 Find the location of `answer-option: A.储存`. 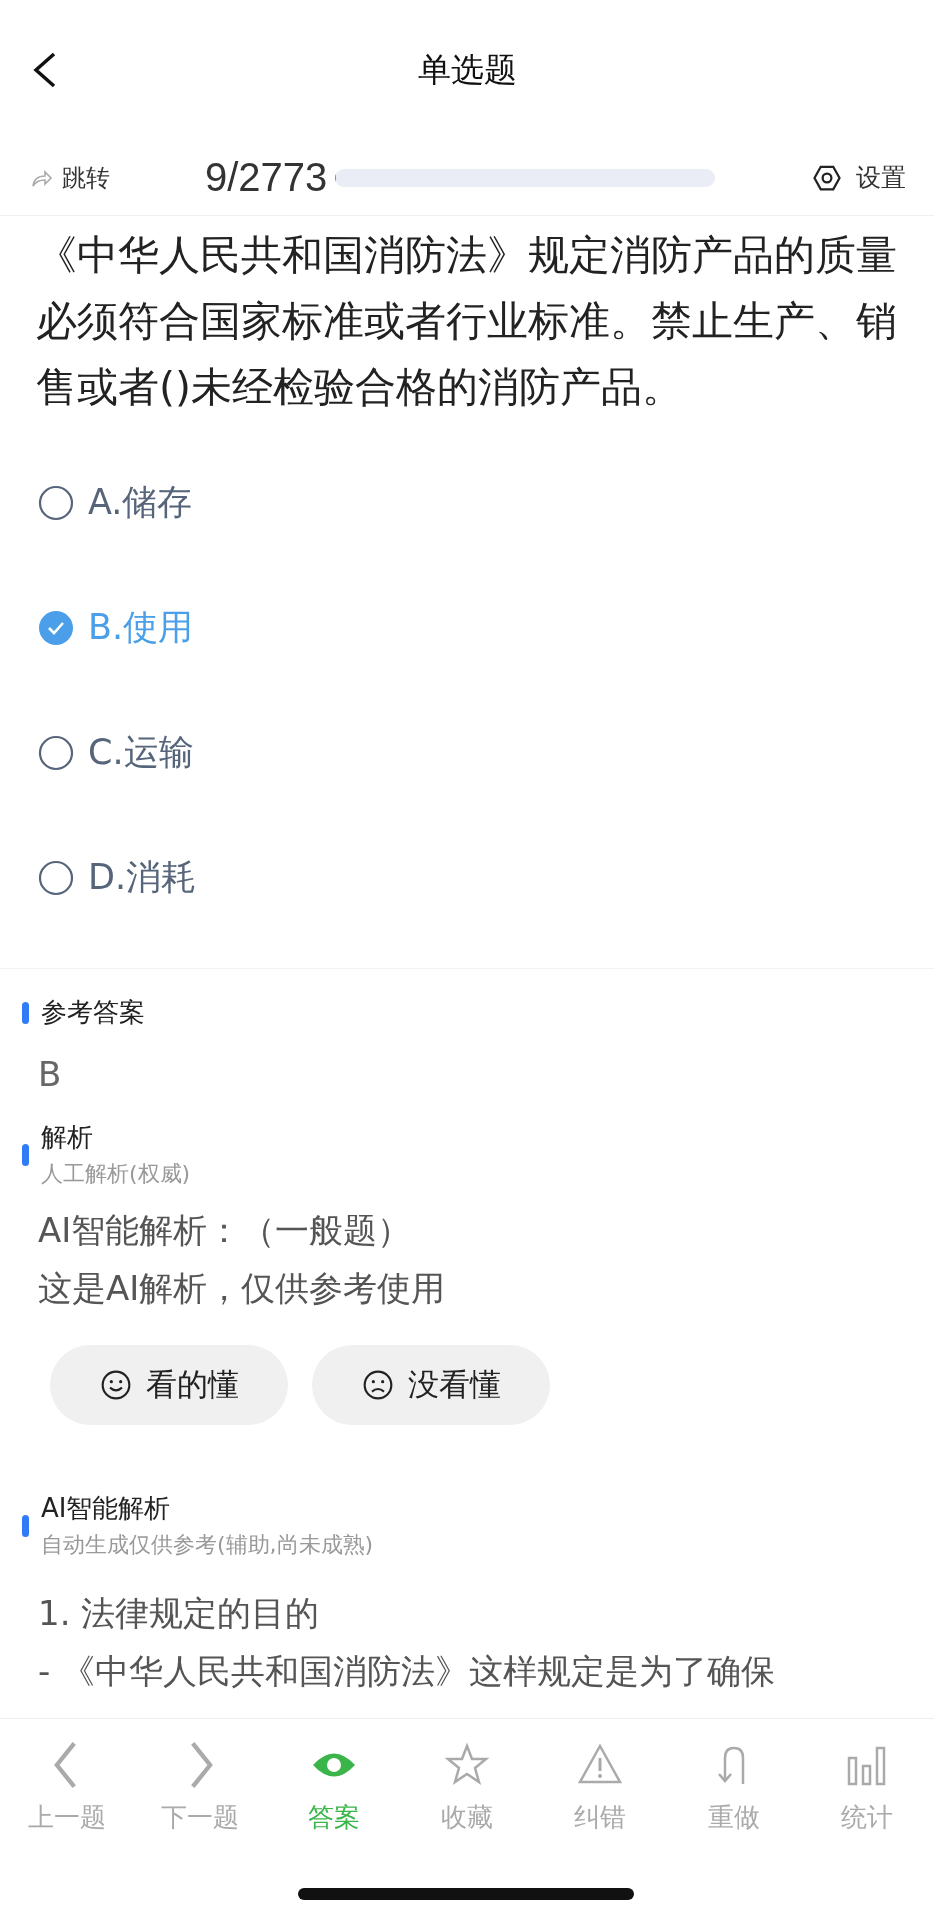

answer-option: A.储存 is located at coordinates (486, 502).